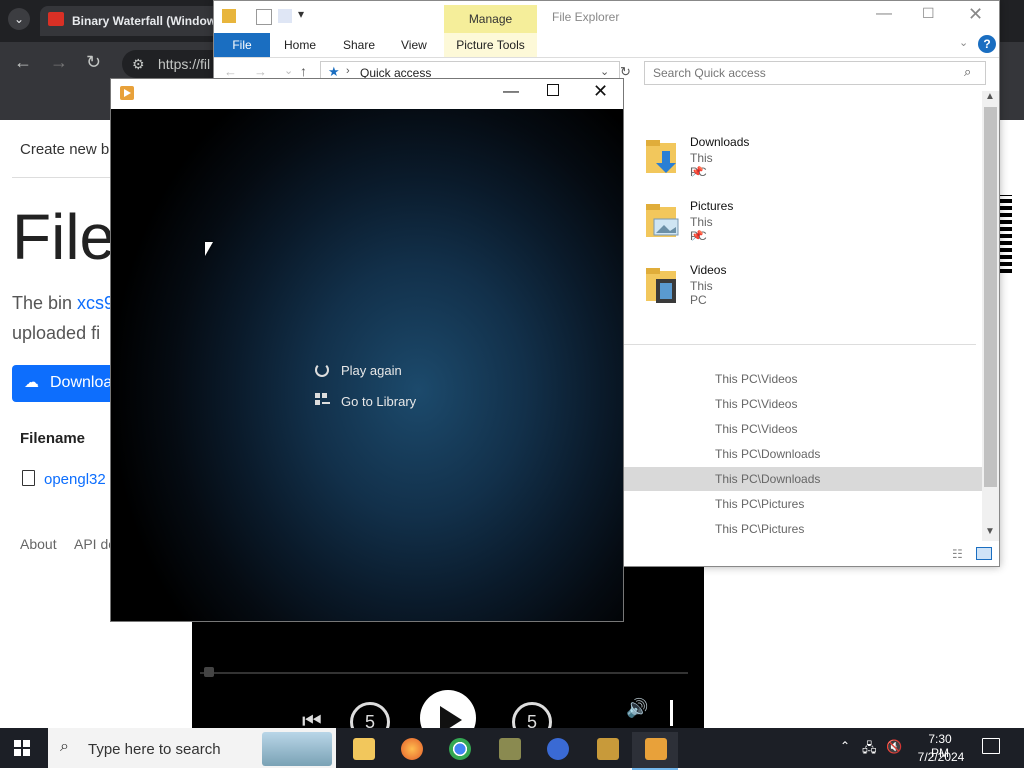 Image resolution: width=1024 pixels, height=770 pixels. Describe the element at coordinates (990, 531) in the screenshot. I see `scroll-down-icon: ▼` at that location.